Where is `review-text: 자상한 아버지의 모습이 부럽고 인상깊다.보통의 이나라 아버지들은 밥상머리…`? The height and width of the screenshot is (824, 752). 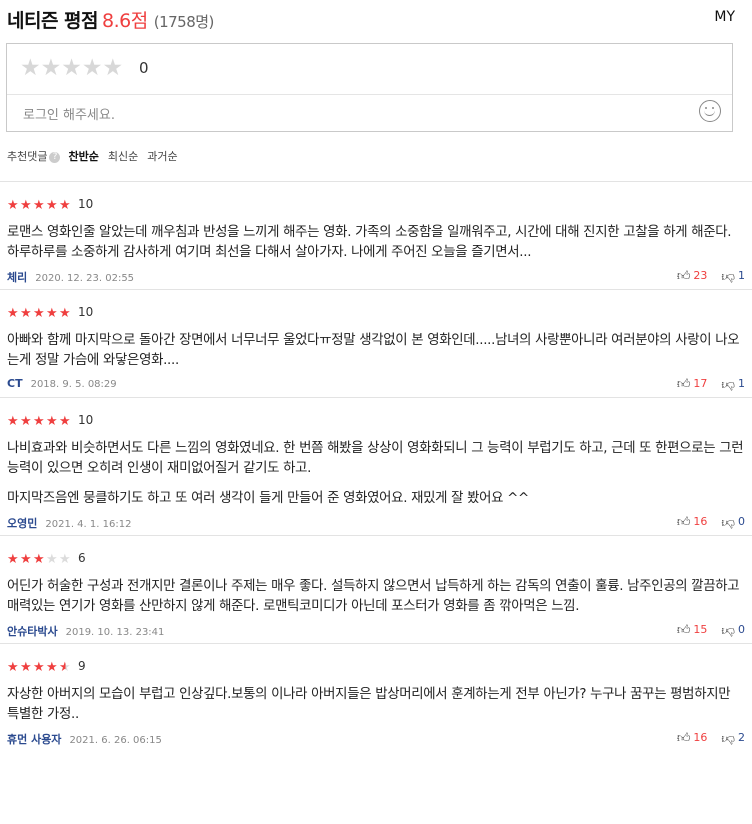 review-text: 자상한 아버지의 모습이 부럽고 인상깊다.보통의 이나라 아버지들은 밥상머리… is located at coordinates (376, 705).